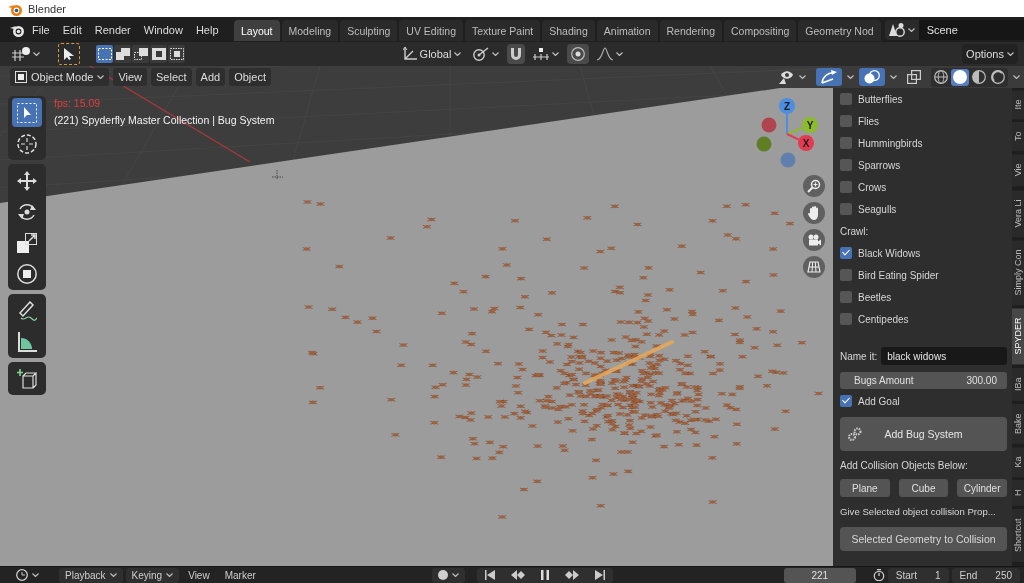 The height and width of the screenshot is (583, 1024). What do you see at coordinates (69, 54) in the screenshot?
I see `select-tool-button` at bounding box center [69, 54].